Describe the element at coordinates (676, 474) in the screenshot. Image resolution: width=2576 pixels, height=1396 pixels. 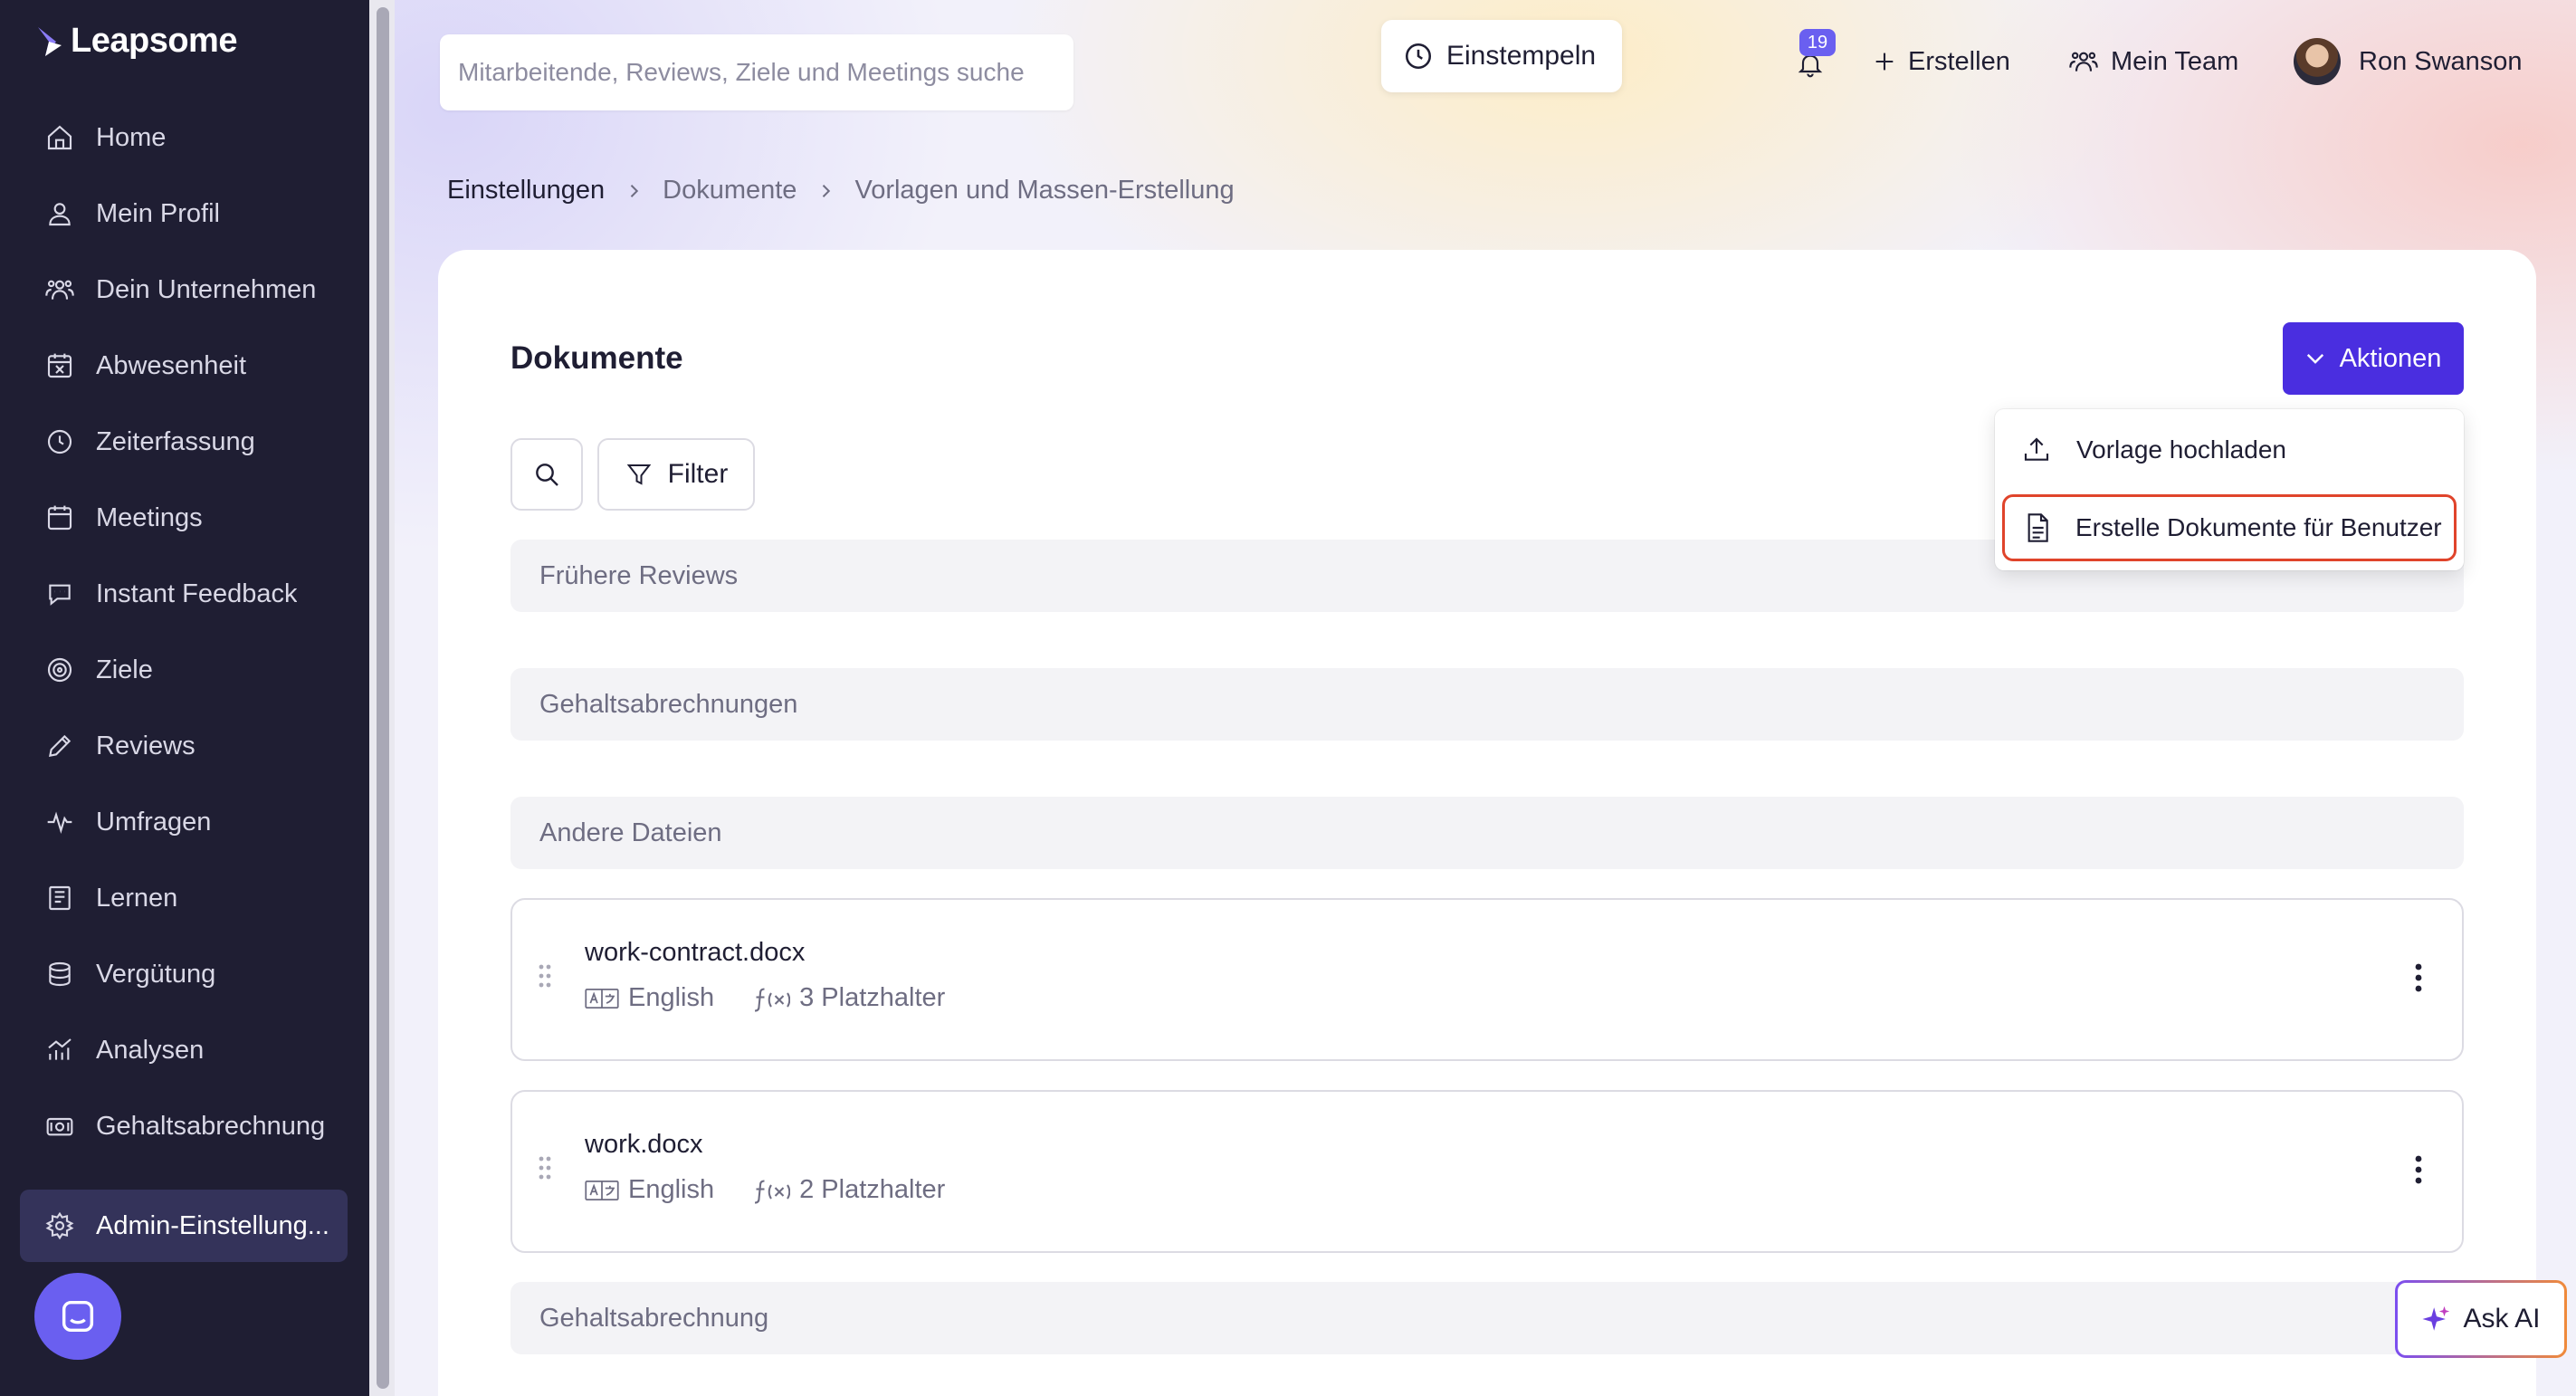
I see `filter-button: Filter` at that location.